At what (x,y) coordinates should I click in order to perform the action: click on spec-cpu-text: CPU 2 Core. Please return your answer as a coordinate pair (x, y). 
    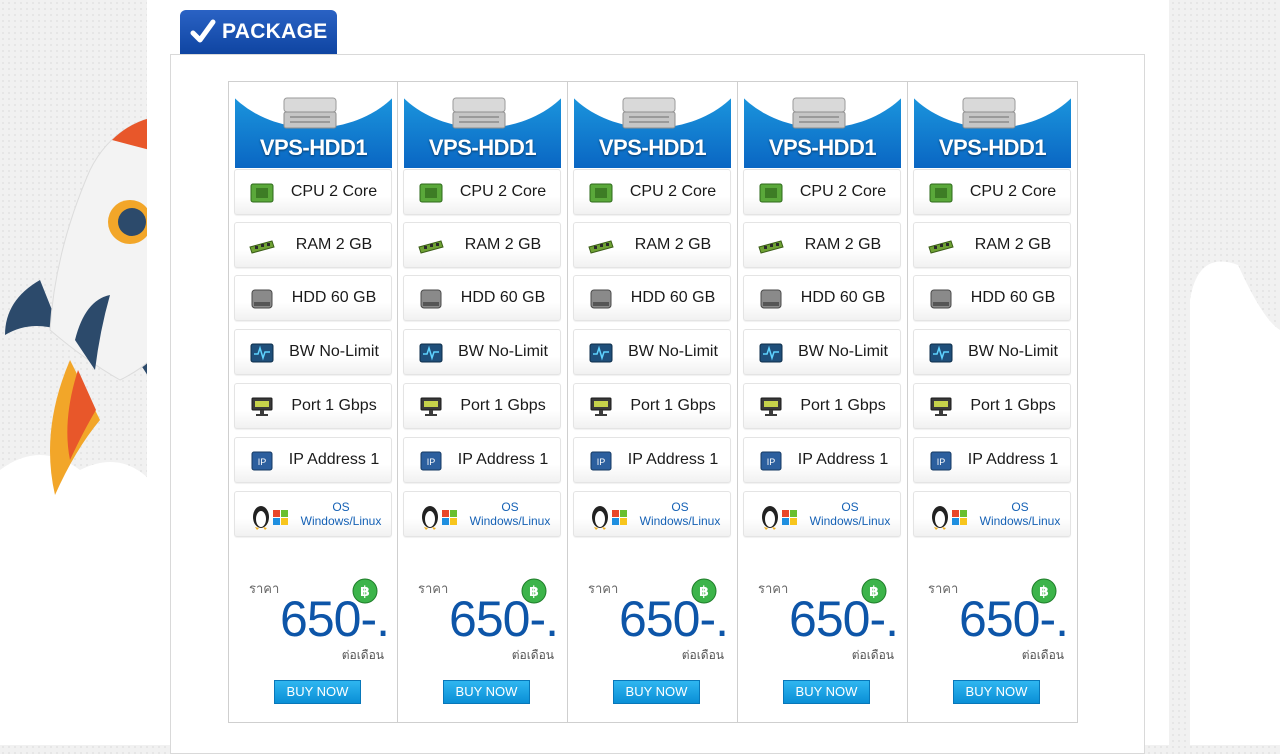
    Looking at the image, I should click on (843, 191).